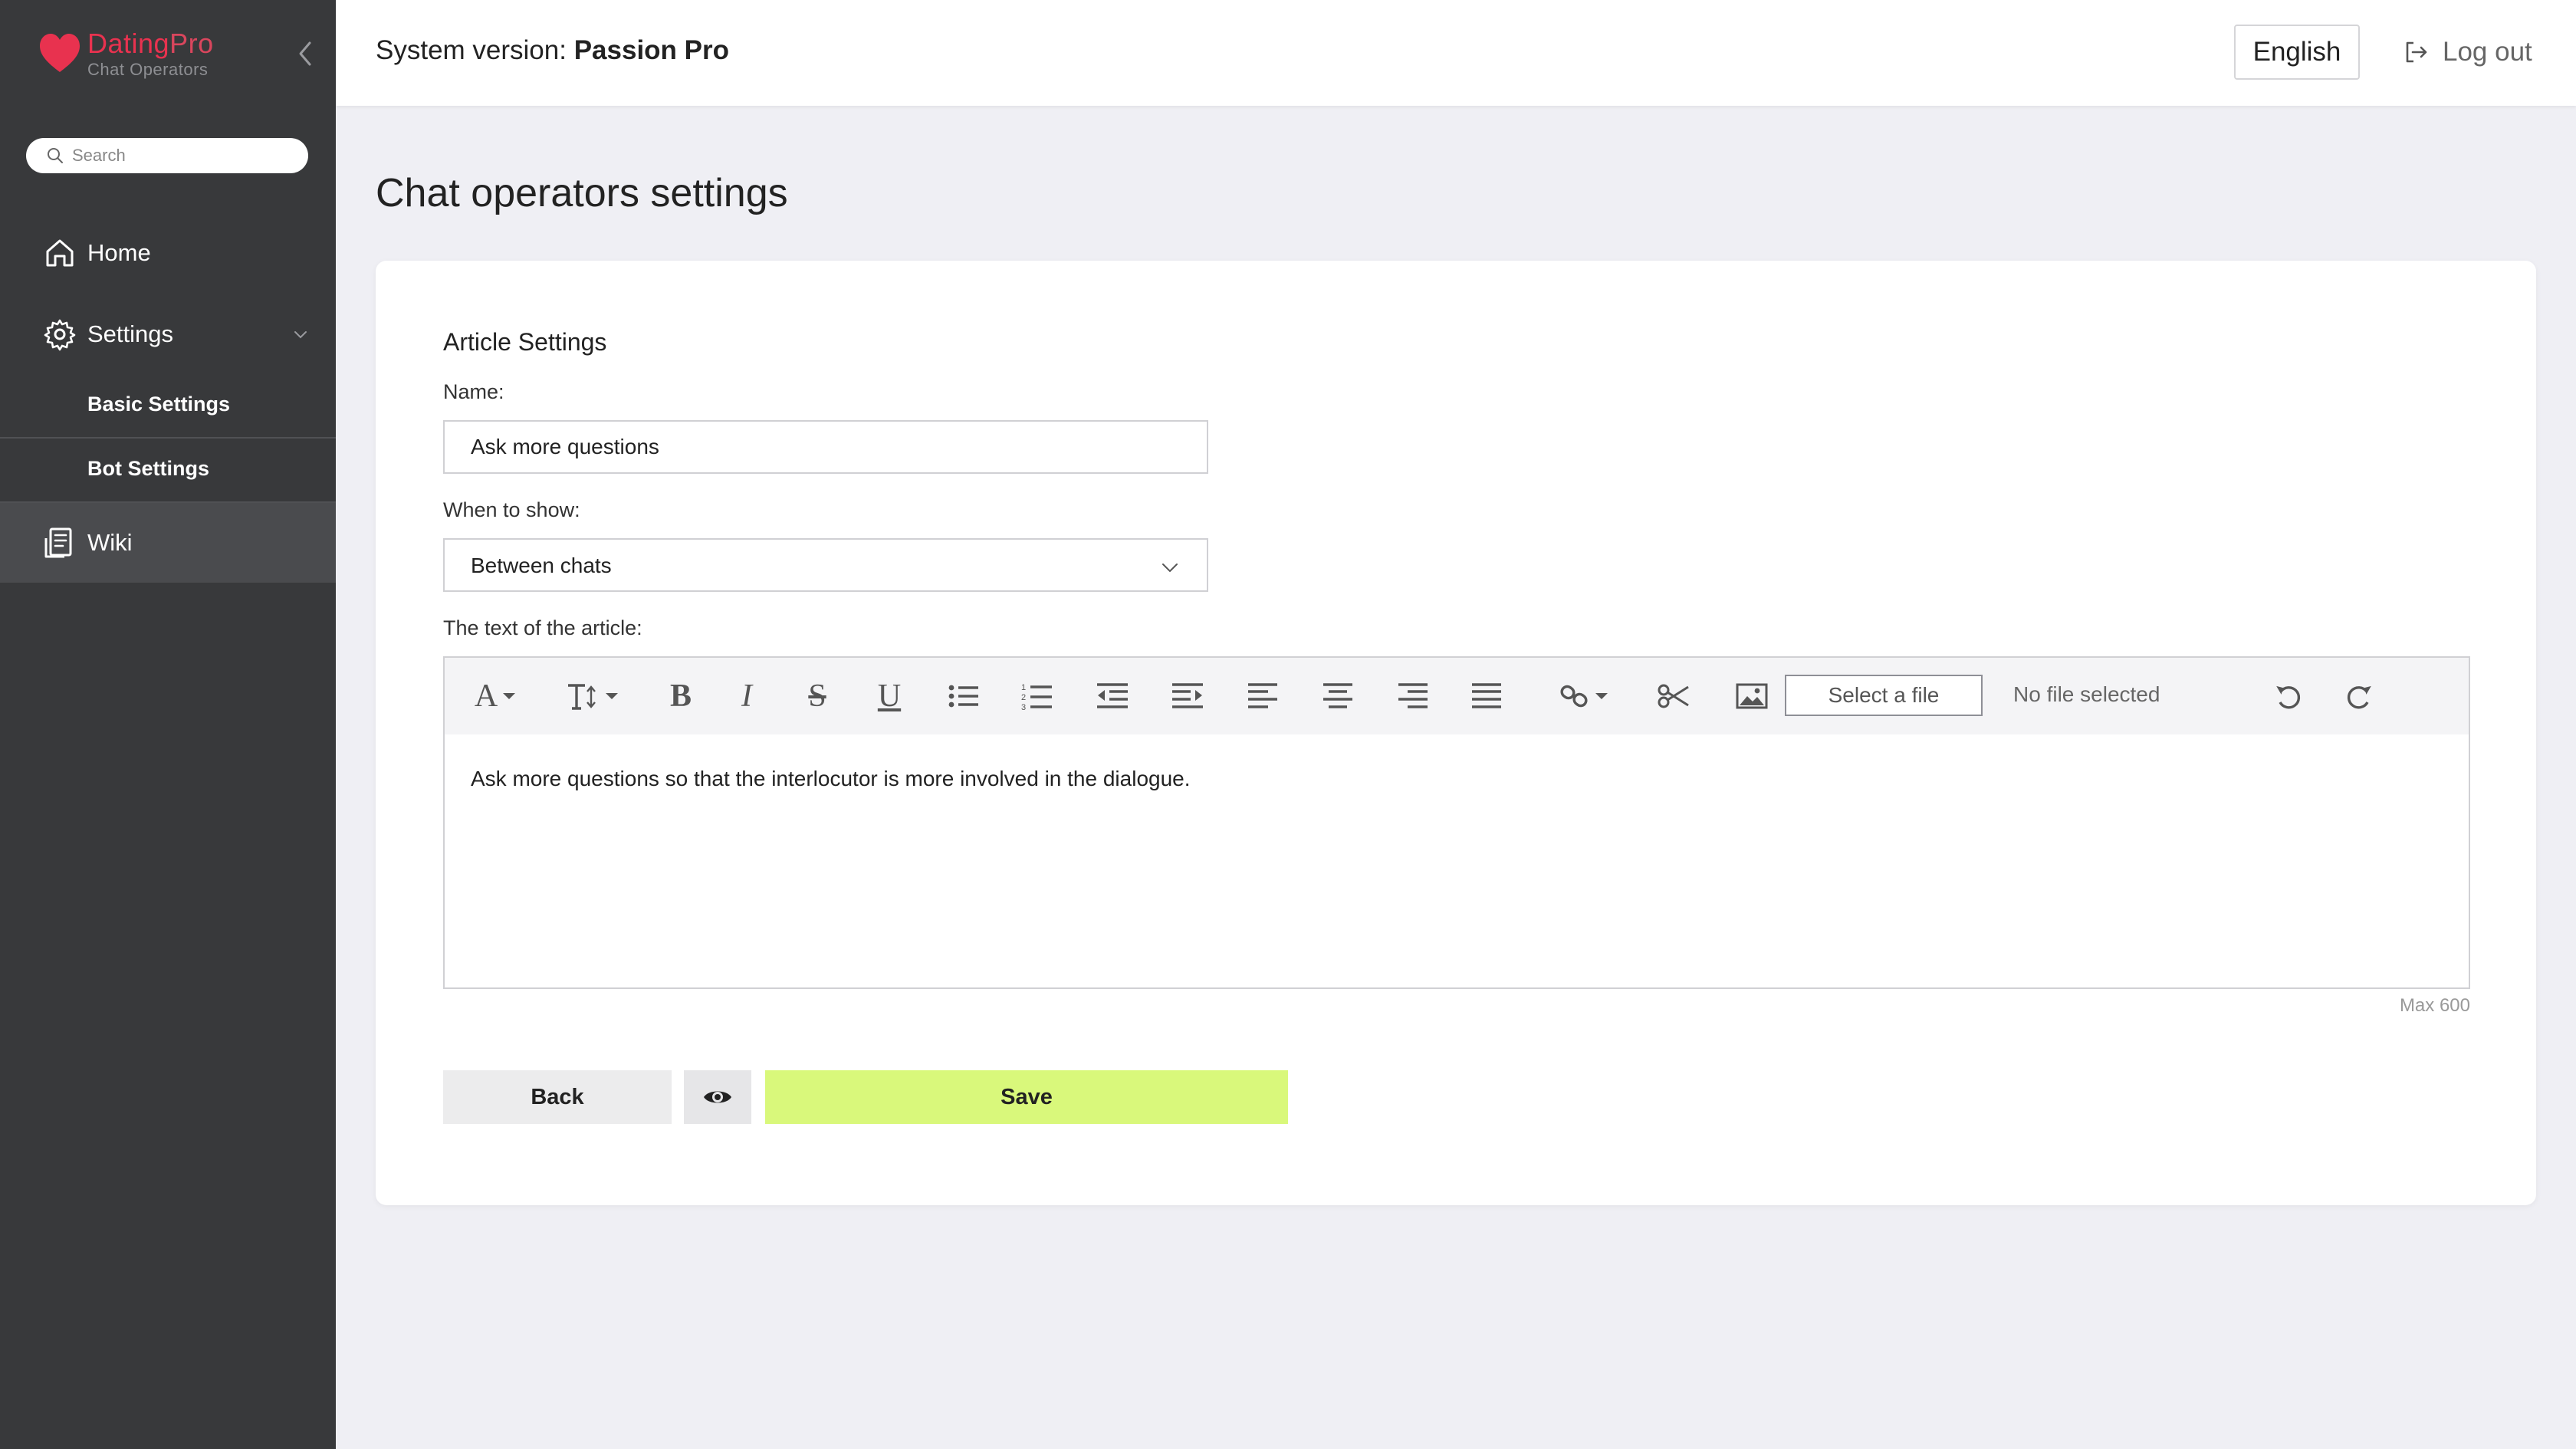  I want to click on sidebar-item-label: Home, so click(119, 252).